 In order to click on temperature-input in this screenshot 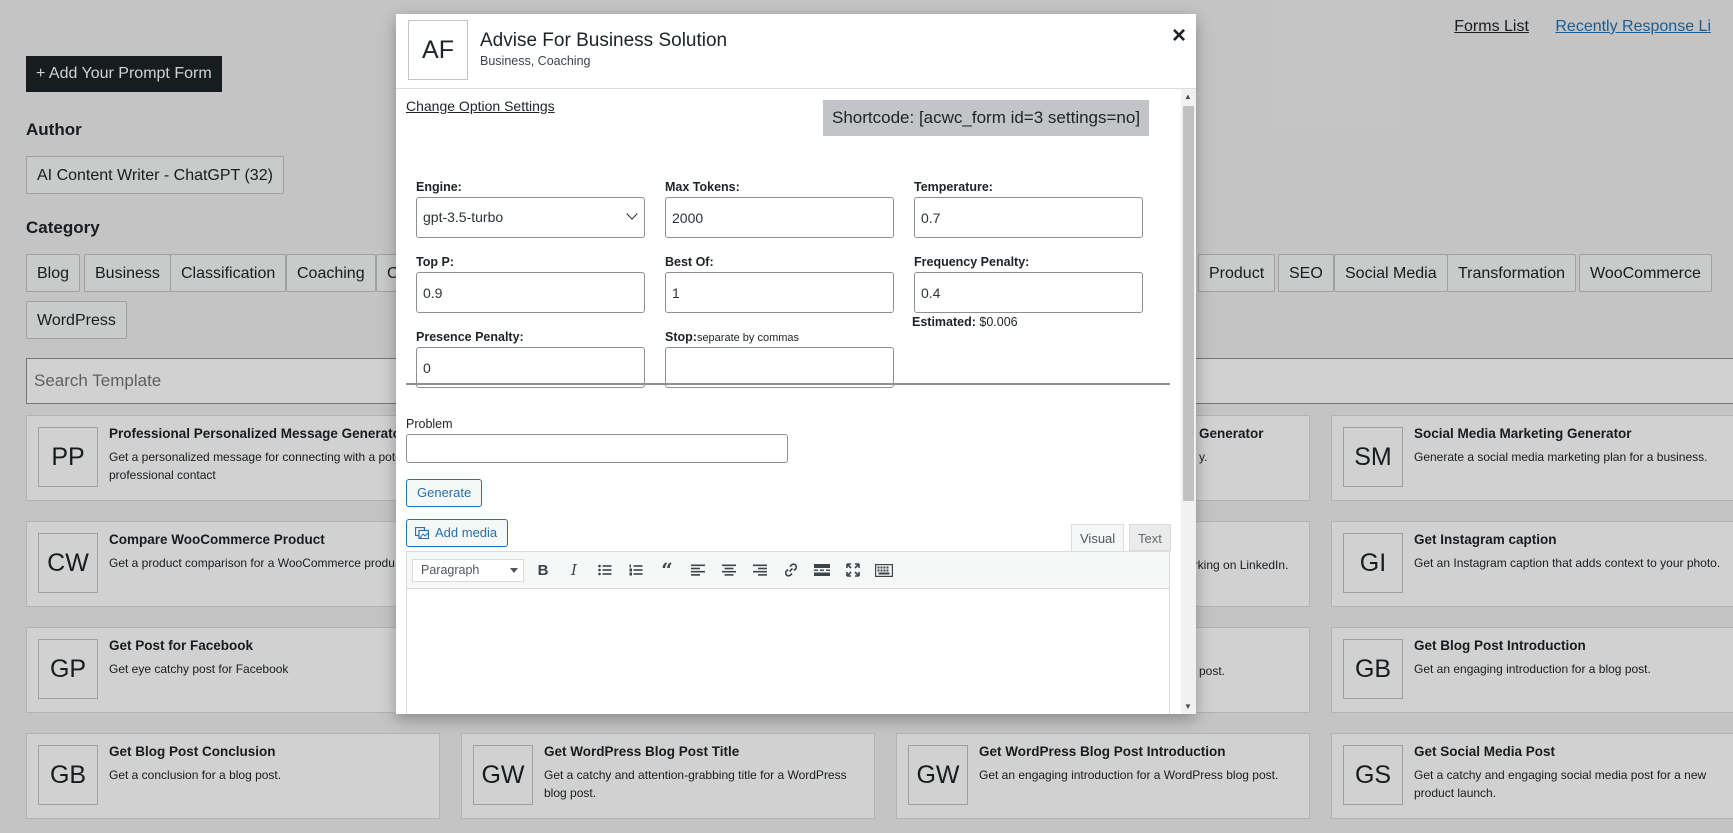, I will do `click(1028, 217)`.